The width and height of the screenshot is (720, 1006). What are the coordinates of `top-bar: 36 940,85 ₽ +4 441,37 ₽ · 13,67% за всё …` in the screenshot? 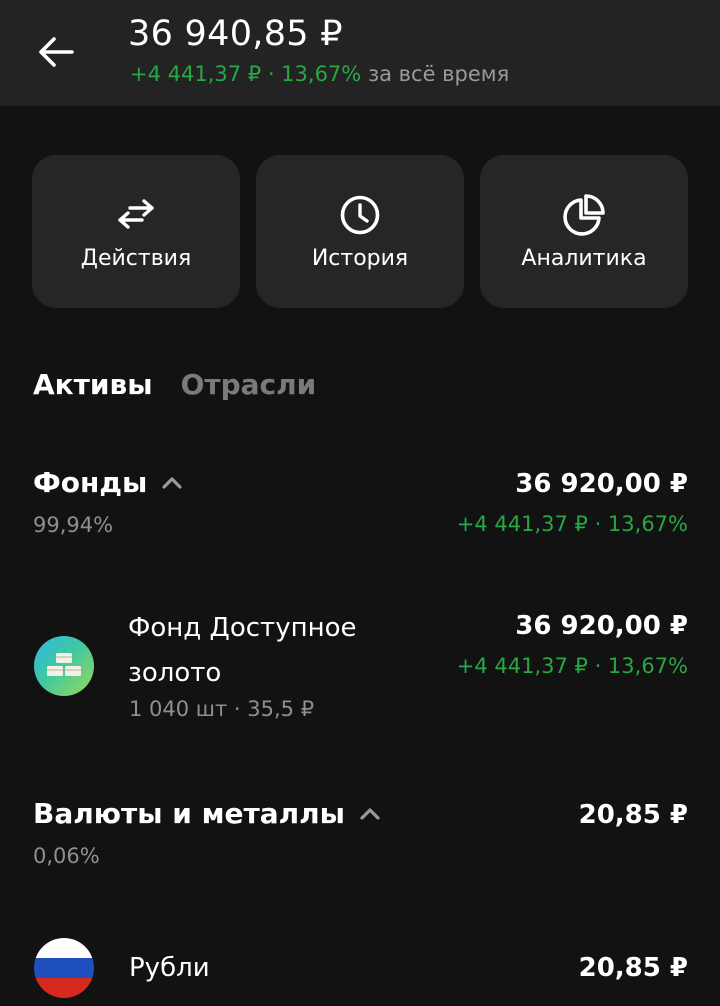 It's located at (360, 53).